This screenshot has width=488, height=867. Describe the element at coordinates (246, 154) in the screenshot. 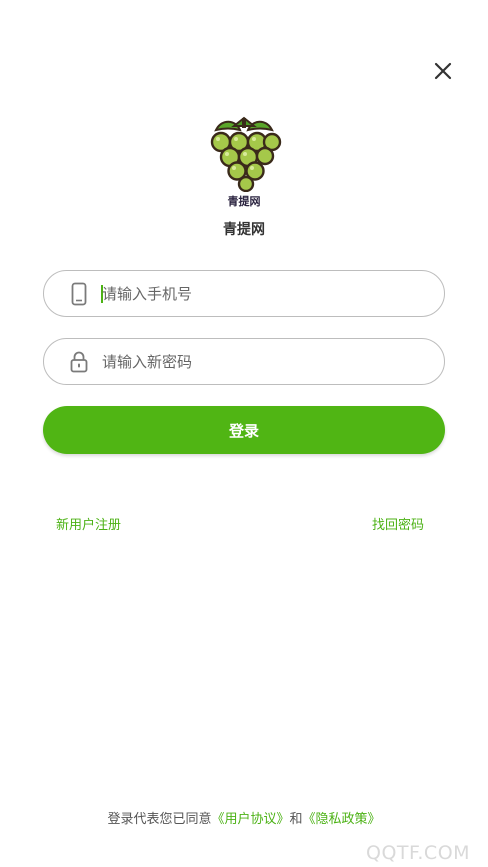

I see `grape-logo` at that location.